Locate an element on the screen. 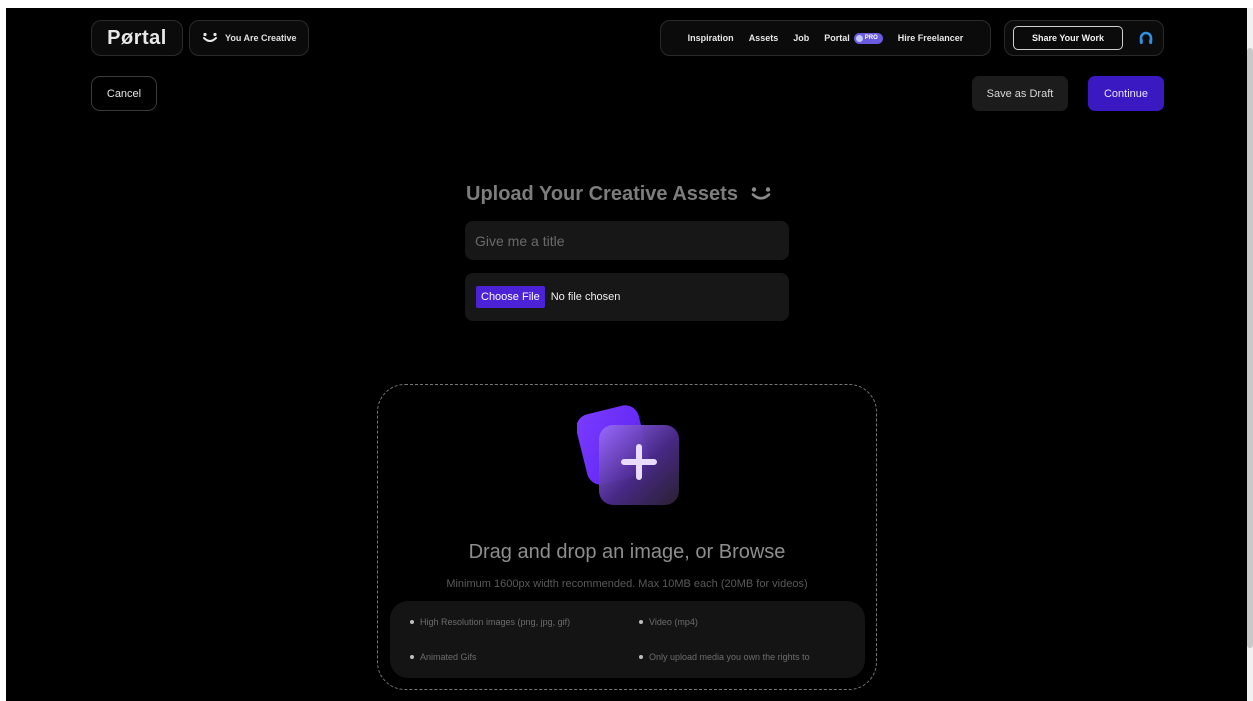  nav-hire-freelancer: Hire Freelancer is located at coordinates (931, 38).